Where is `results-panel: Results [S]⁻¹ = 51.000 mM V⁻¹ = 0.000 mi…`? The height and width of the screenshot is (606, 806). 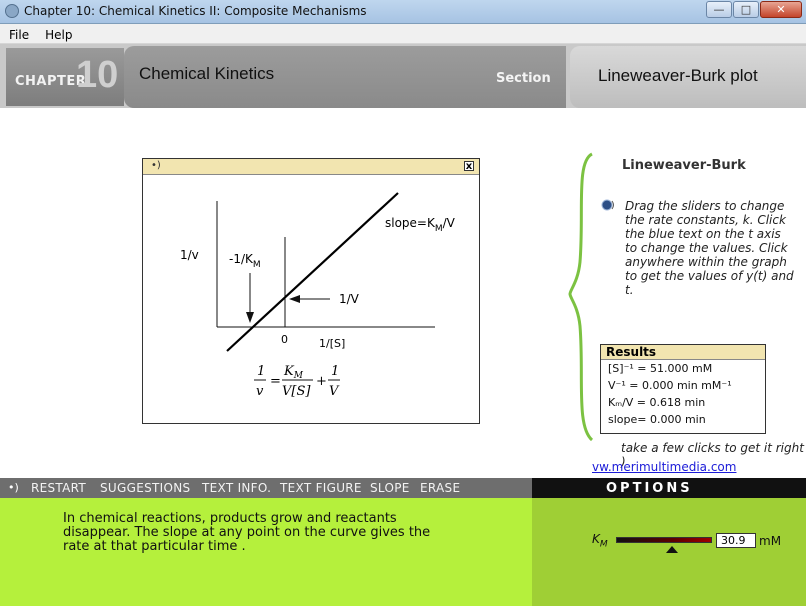
results-panel: Results [S]⁻¹ = 51.000 mM V⁻¹ = 0.000 mi… is located at coordinates (683, 389).